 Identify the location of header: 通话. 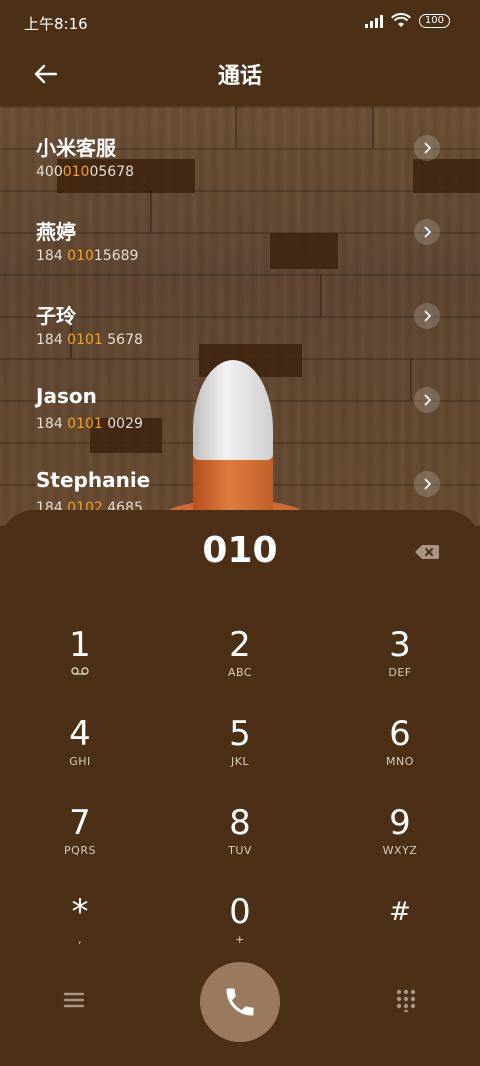
(240, 76).